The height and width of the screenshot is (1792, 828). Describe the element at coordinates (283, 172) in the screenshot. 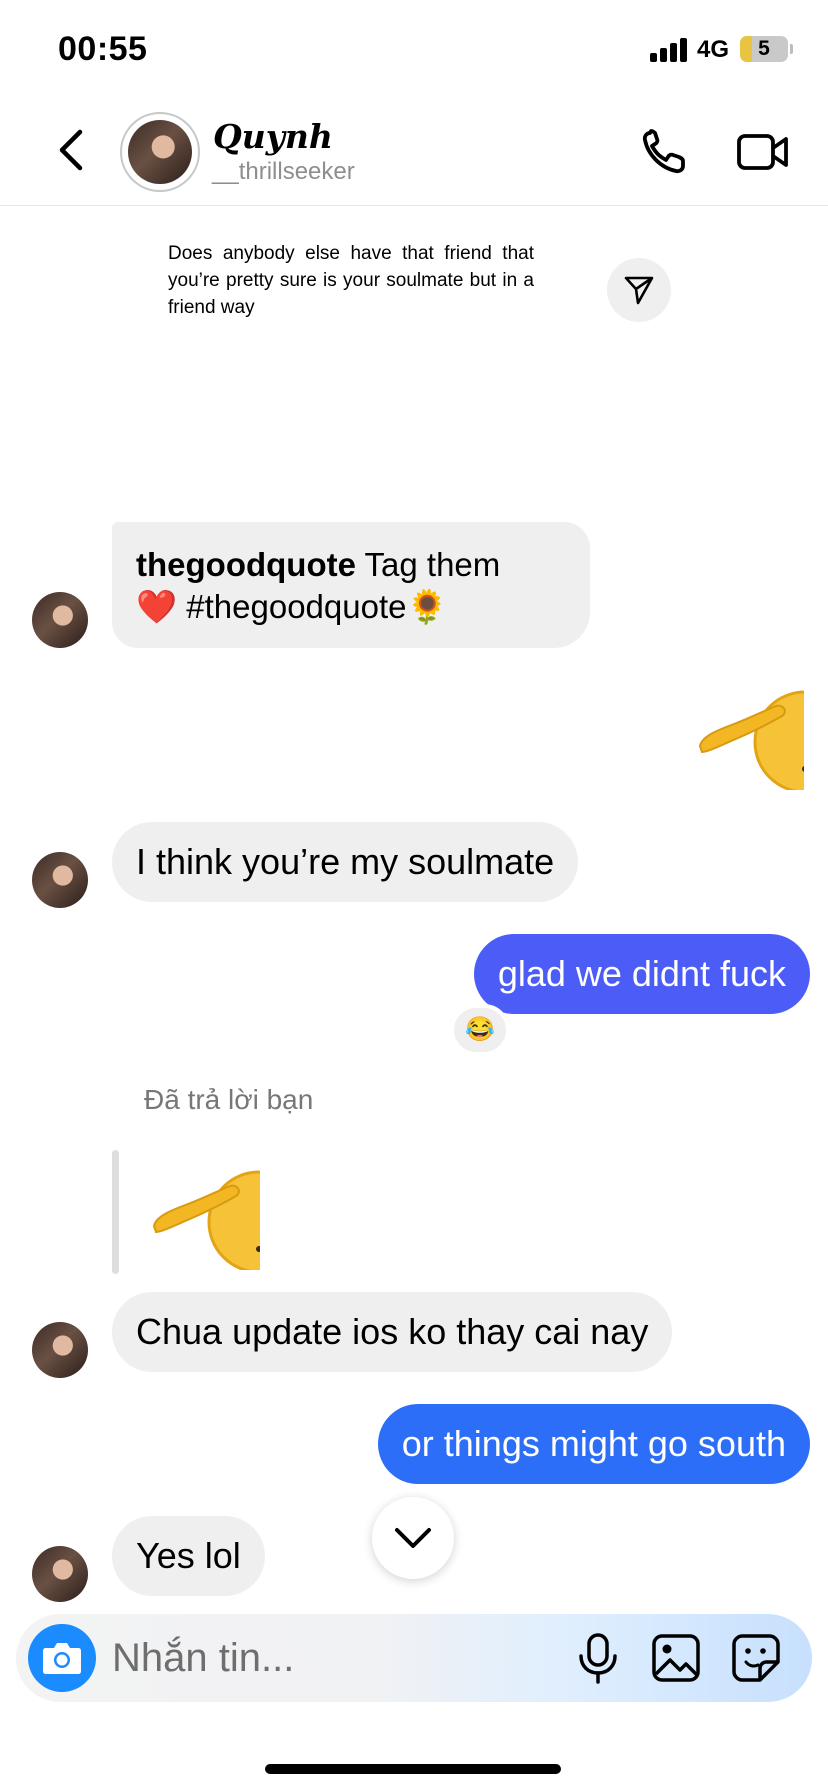

I see `contact-username: __thrillseeker` at that location.